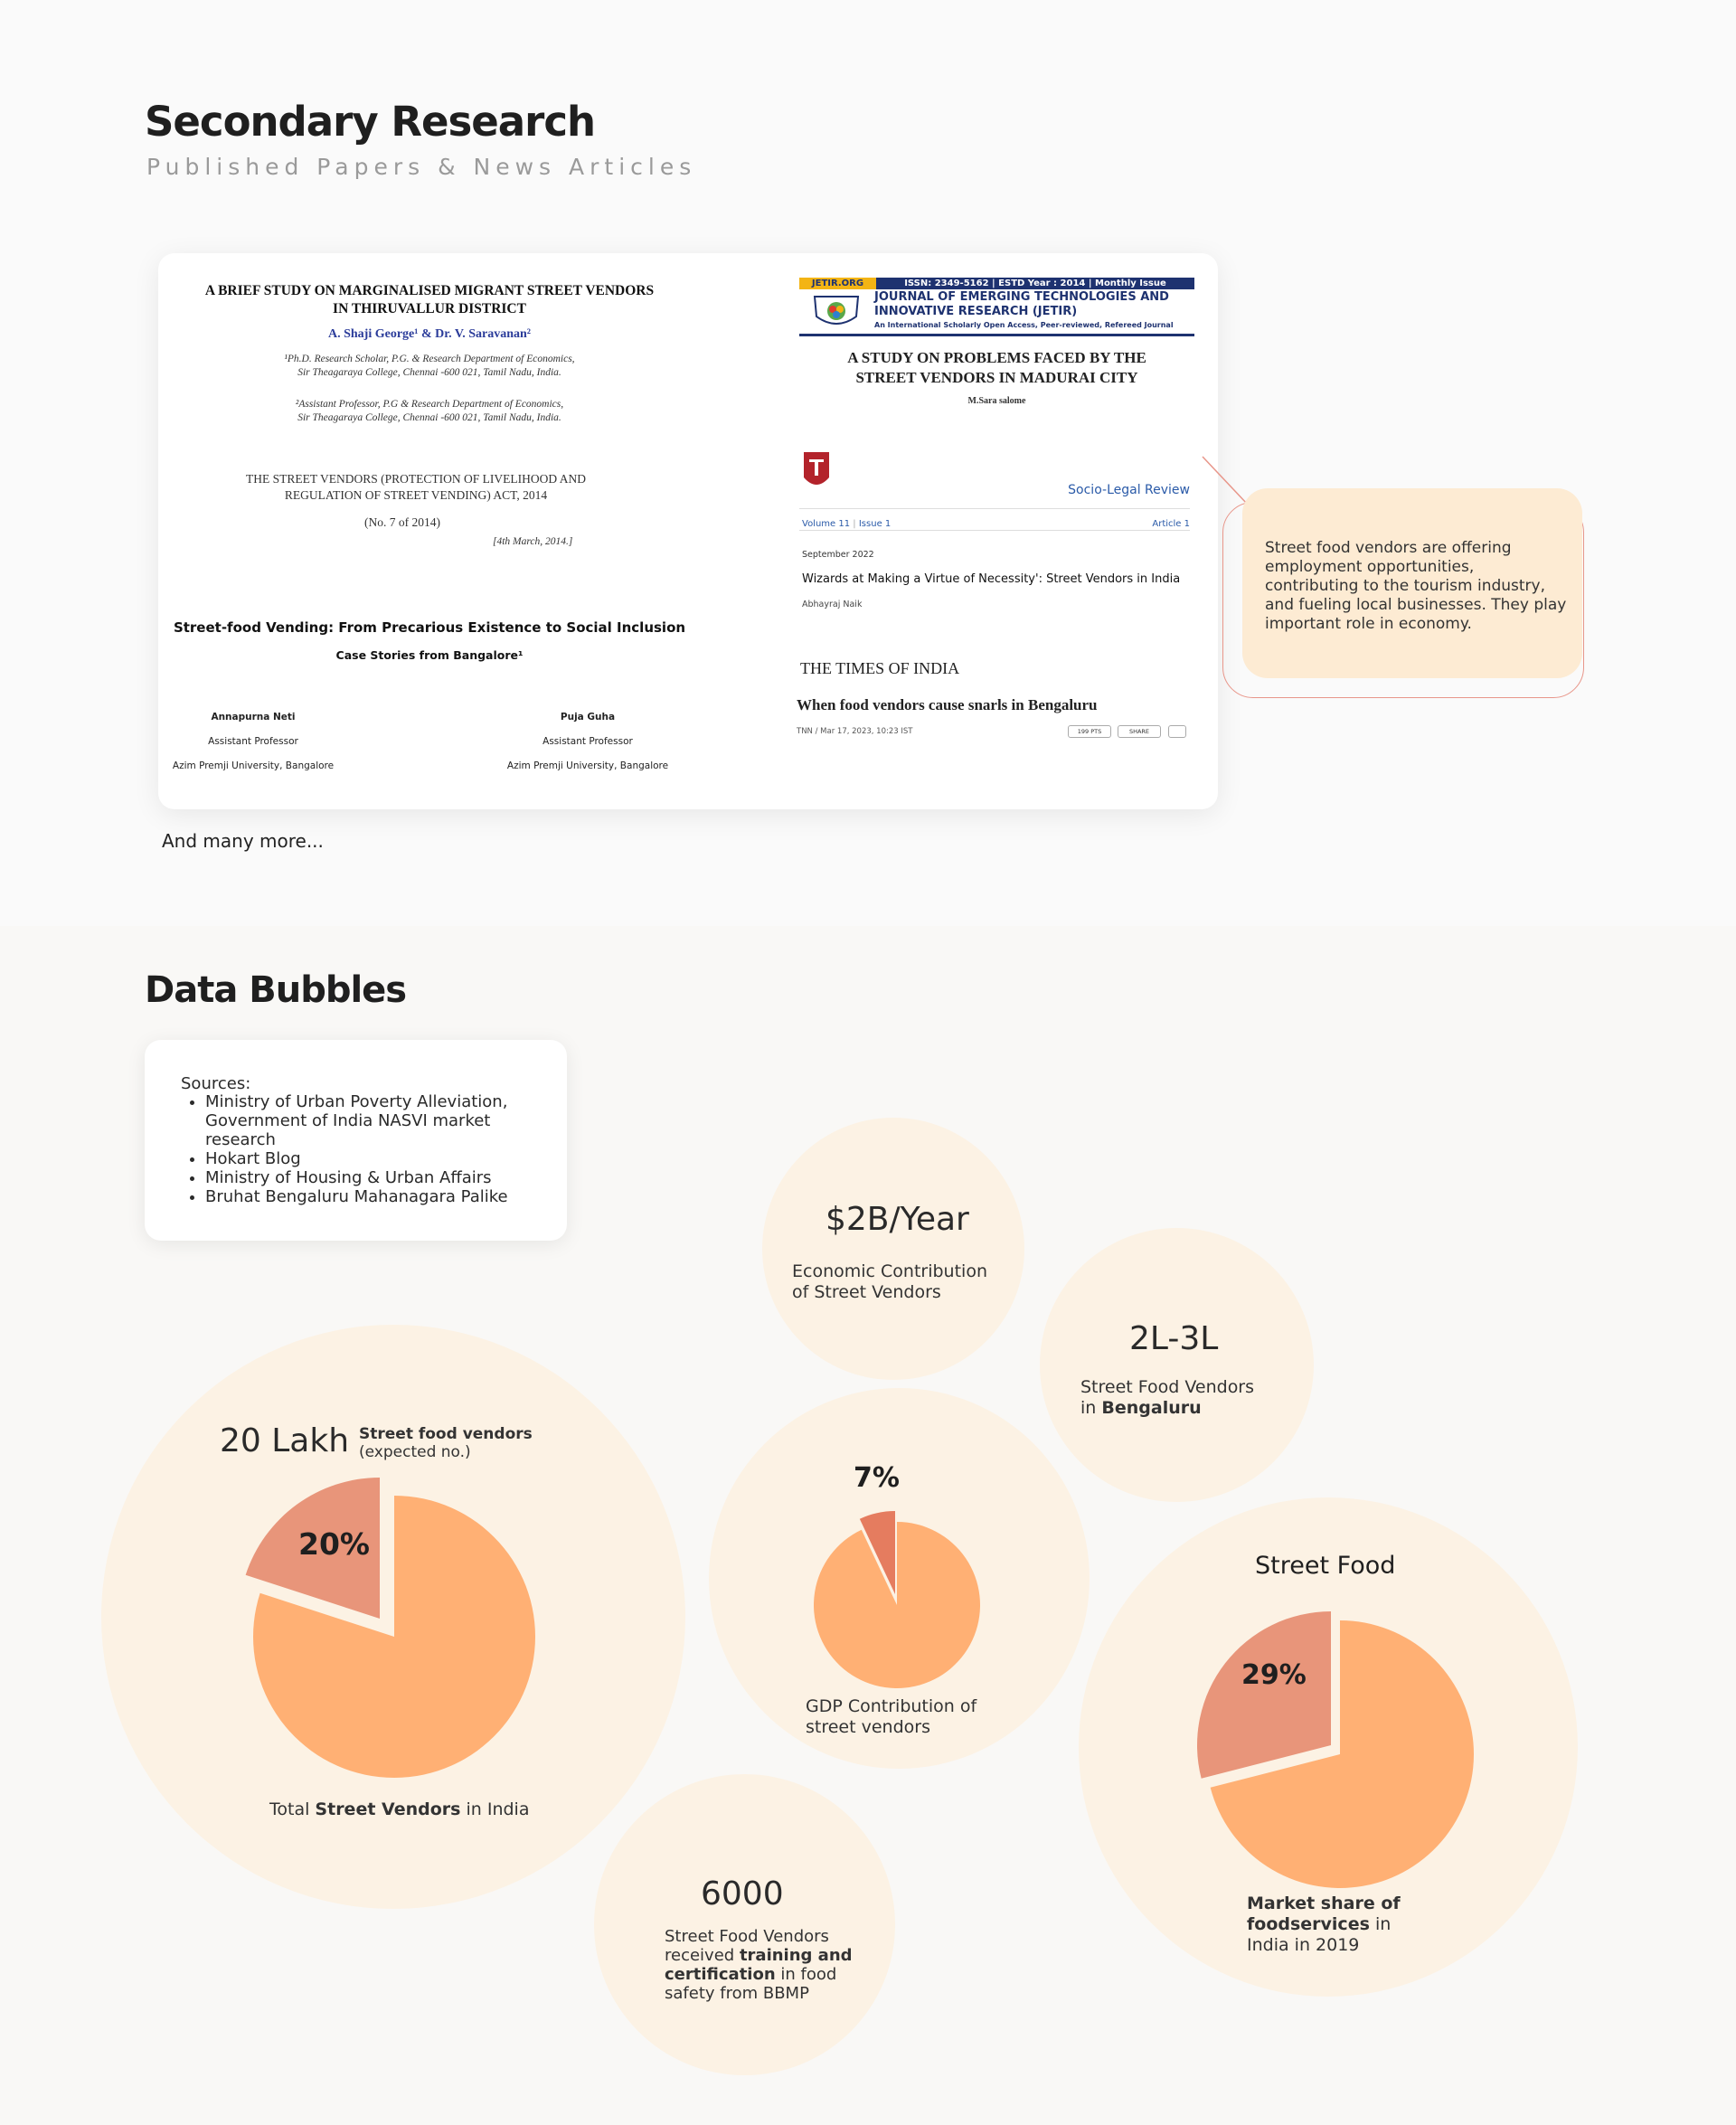 The height and width of the screenshot is (2125, 1736). Describe the element at coordinates (402, 522) in the screenshot. I see `act-number: (No. 7 of 2014)` at that location.